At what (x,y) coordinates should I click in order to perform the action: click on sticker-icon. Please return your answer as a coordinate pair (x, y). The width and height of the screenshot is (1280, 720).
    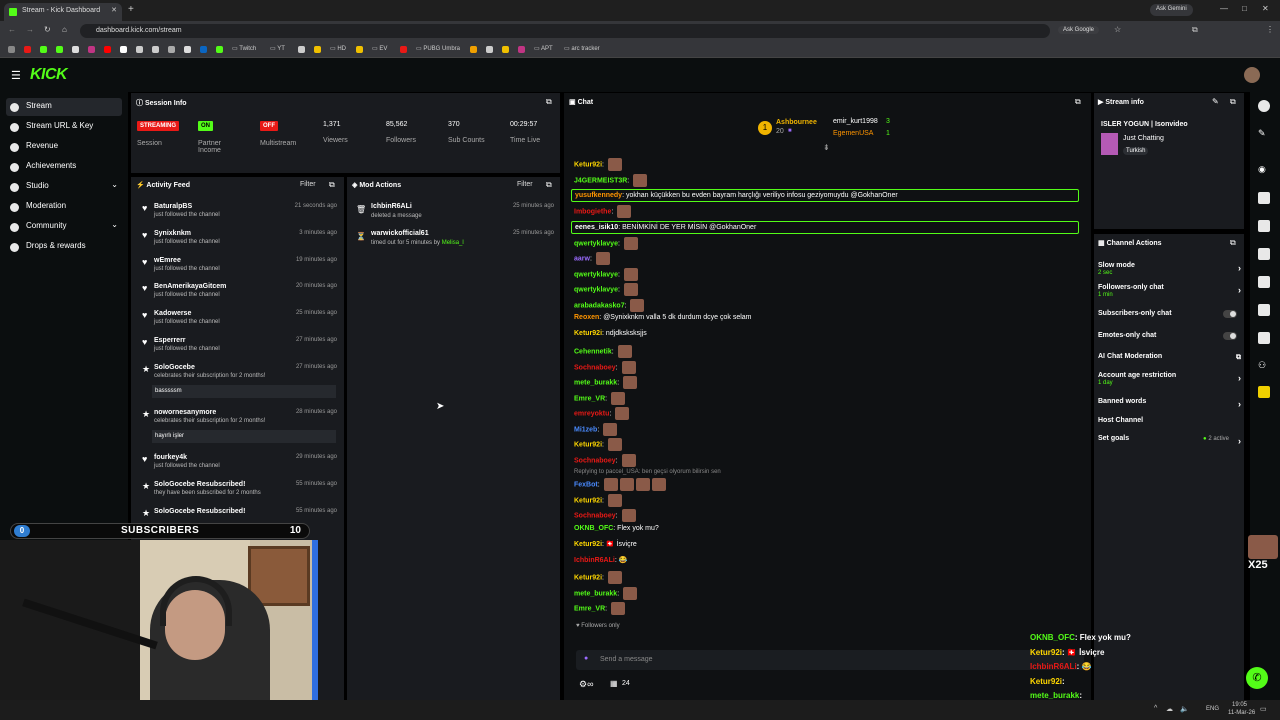
    Looking at the image, I should click on (1264, 392).